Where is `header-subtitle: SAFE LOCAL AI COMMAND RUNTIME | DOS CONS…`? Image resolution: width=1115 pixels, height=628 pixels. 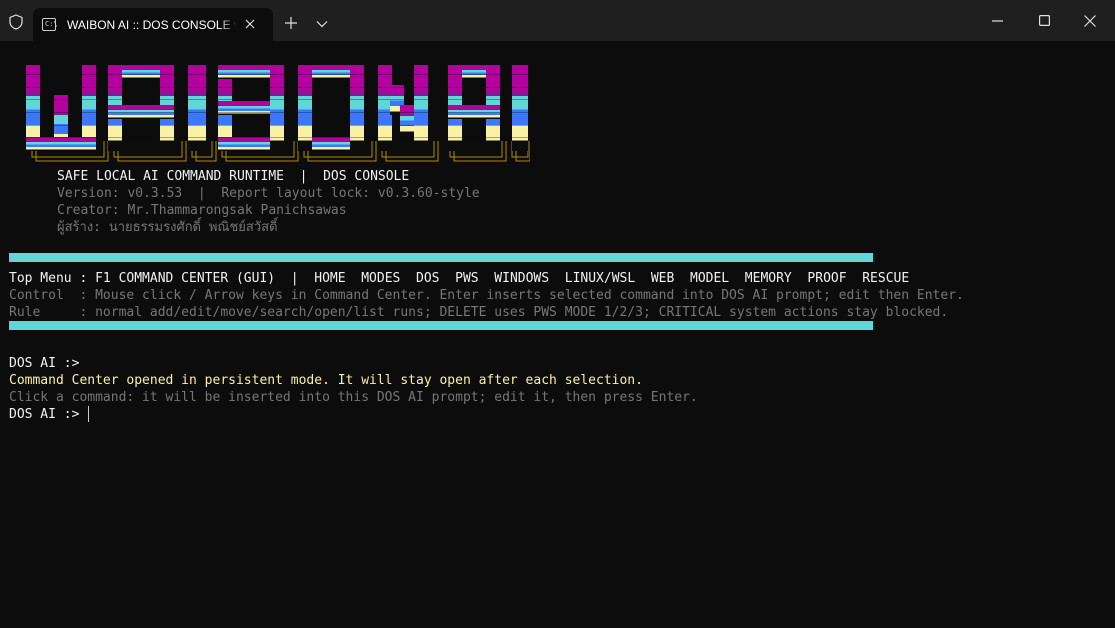 header-subtitle: SAFE LOCAL AI COMMAND RUNTIME | DOS CONS… is located at coordinates (233, 176).